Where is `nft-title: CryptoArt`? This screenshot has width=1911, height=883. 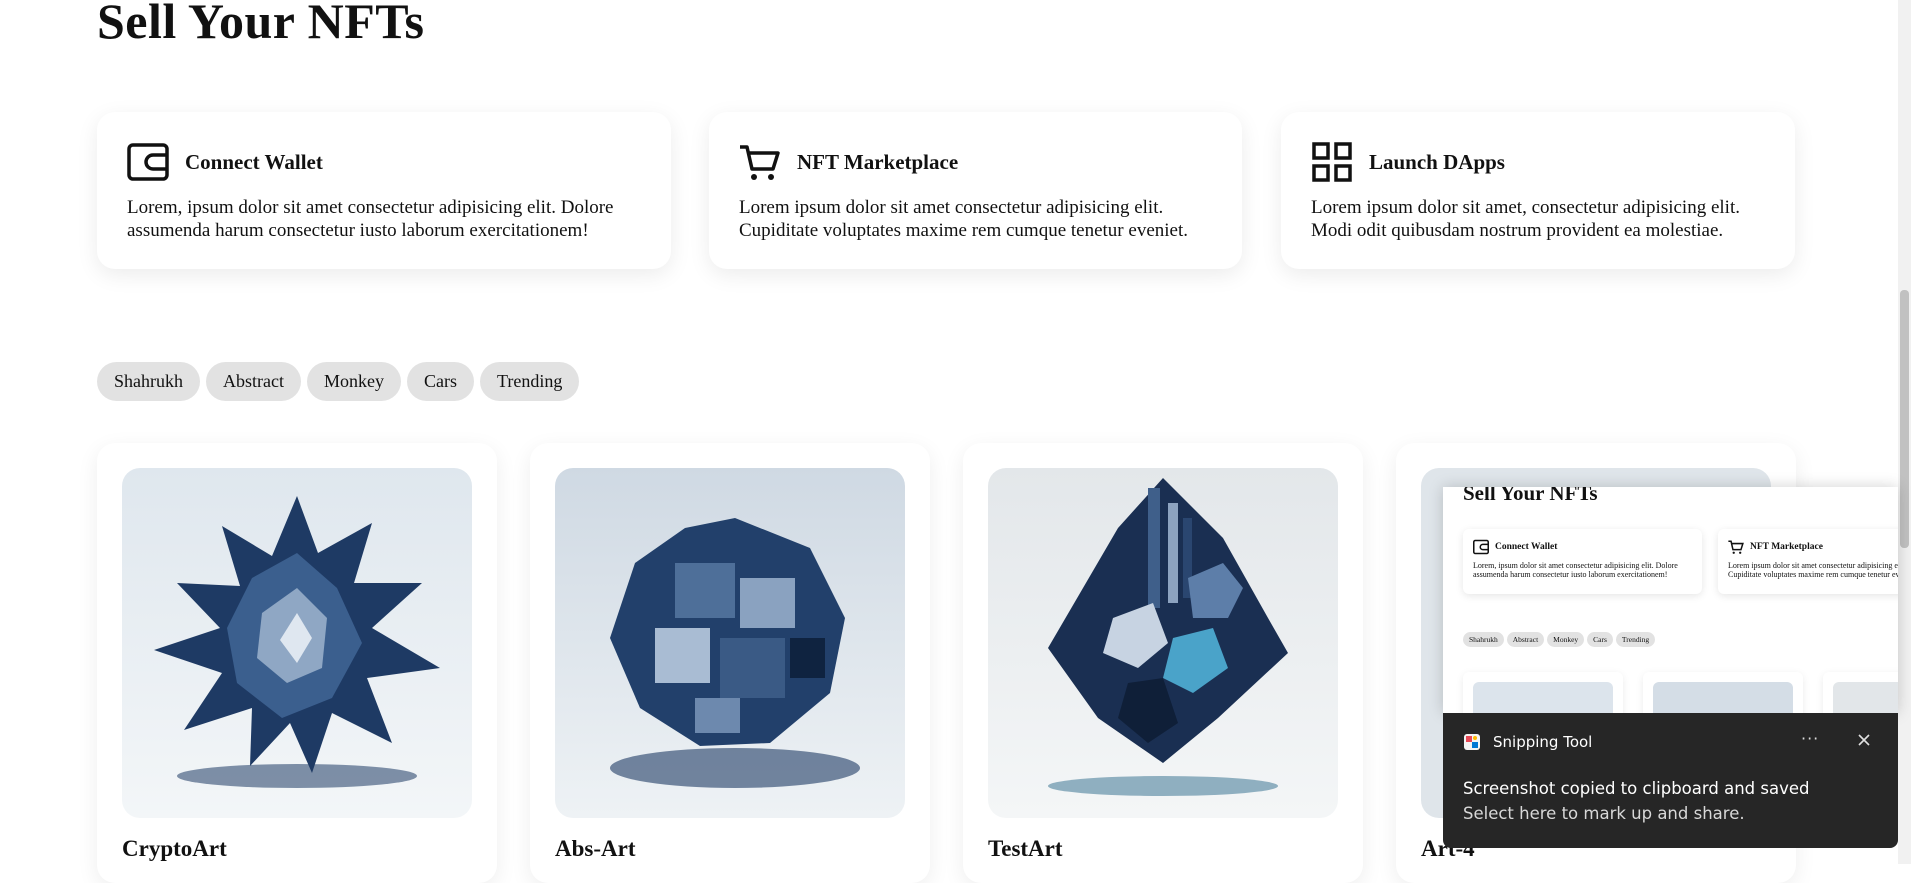 nft-title: CryptoArt is located at coordinates (174, 848).